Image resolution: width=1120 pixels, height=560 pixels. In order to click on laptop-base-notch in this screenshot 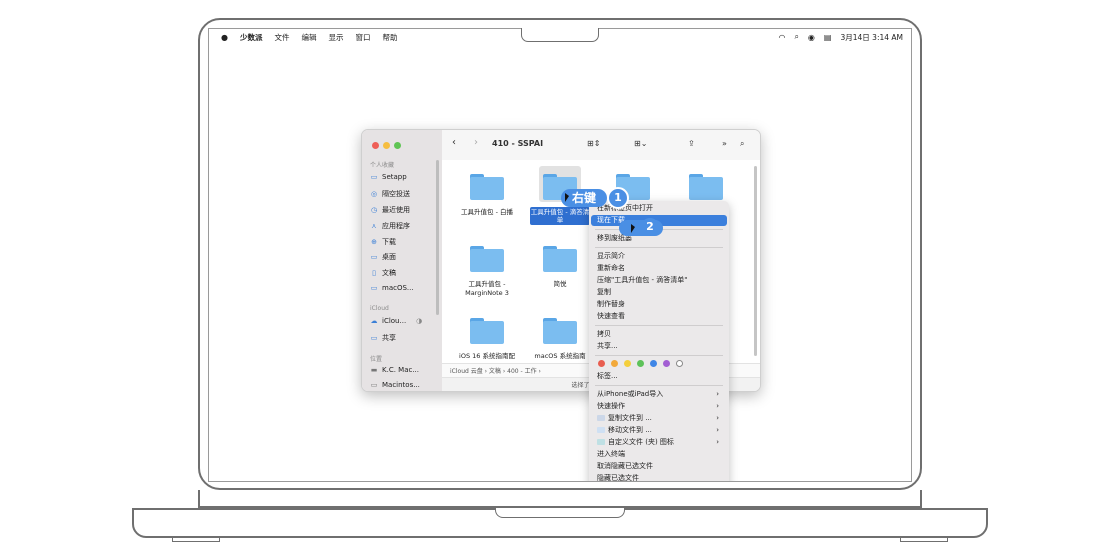, I will do `click(560, 513)`.